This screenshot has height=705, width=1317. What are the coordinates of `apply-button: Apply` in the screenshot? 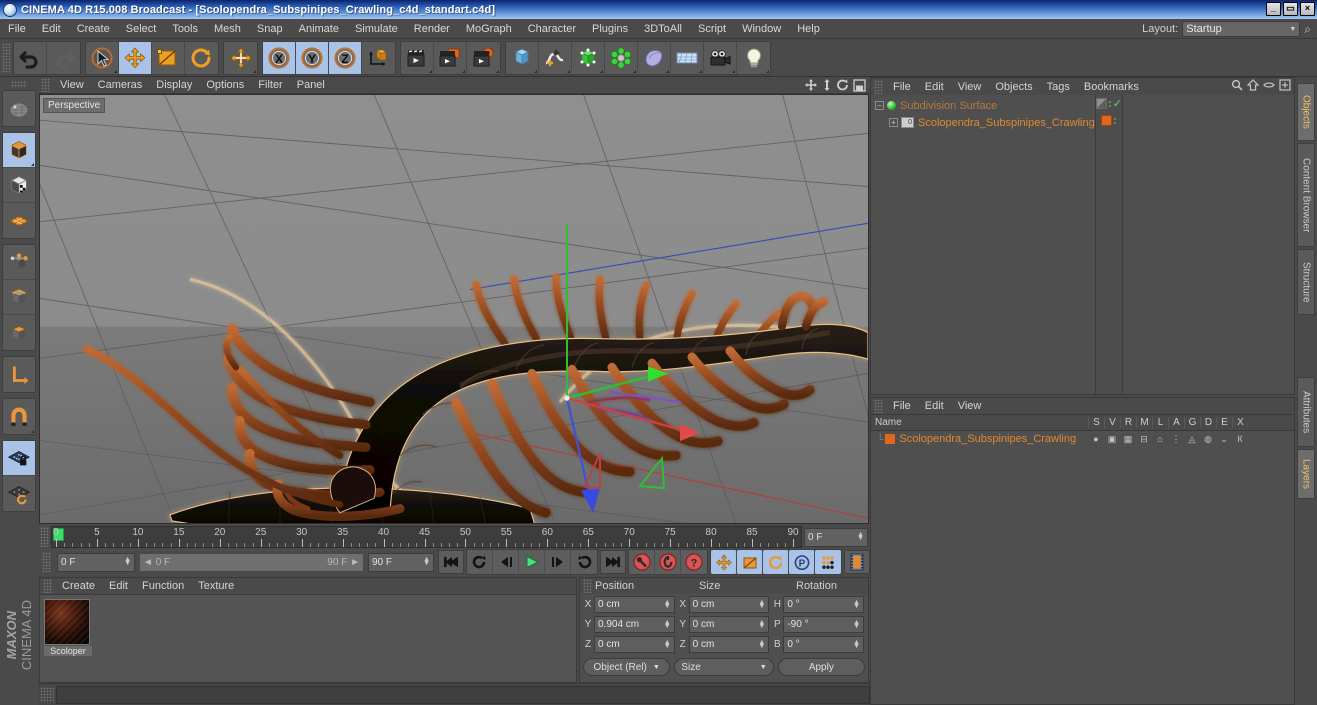 It's located at (821, 667).